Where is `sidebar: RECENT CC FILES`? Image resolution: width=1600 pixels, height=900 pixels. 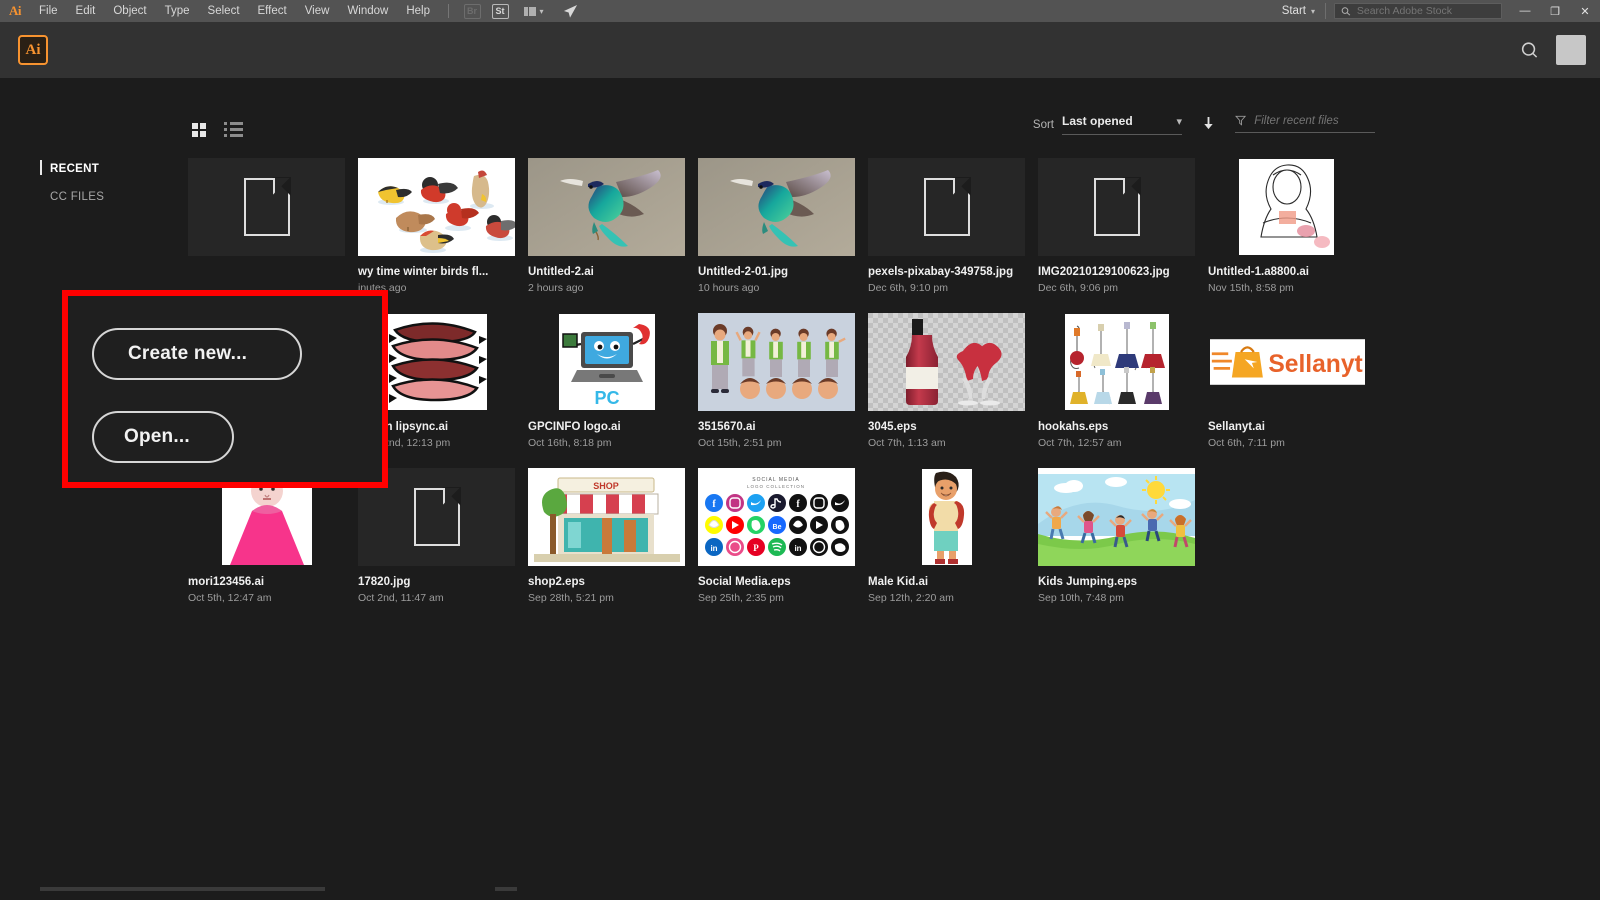
sidebar: RECENT CC FILES is located at coordinates (115, 186).